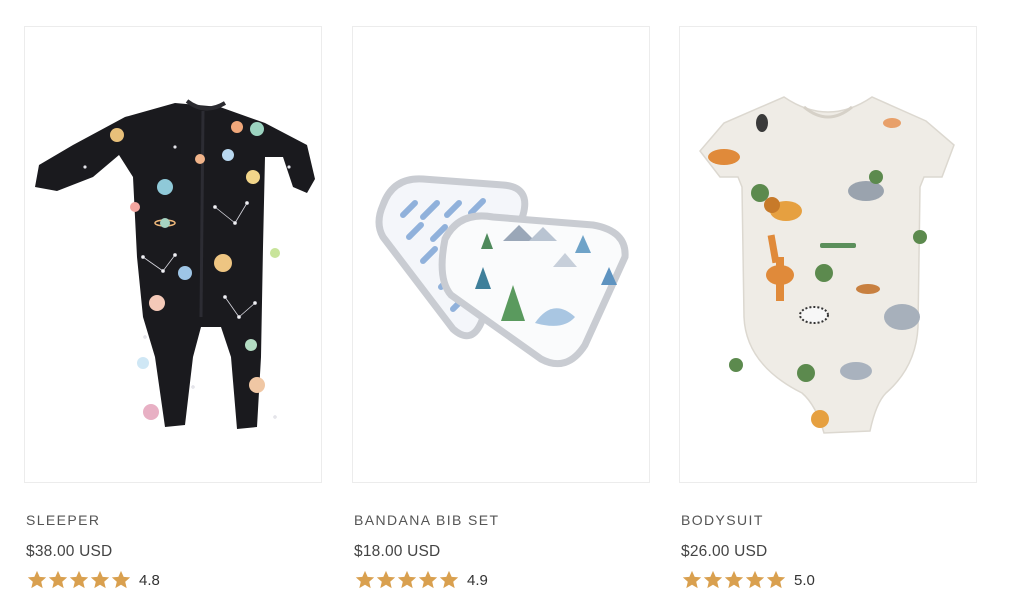 Image resolution: width=1024 pixels, height=597 pixels. What do you see at coordinates (502, 580) in the screenshot?
I see `product-rating: 4.9` at bounding box center [502, 580].